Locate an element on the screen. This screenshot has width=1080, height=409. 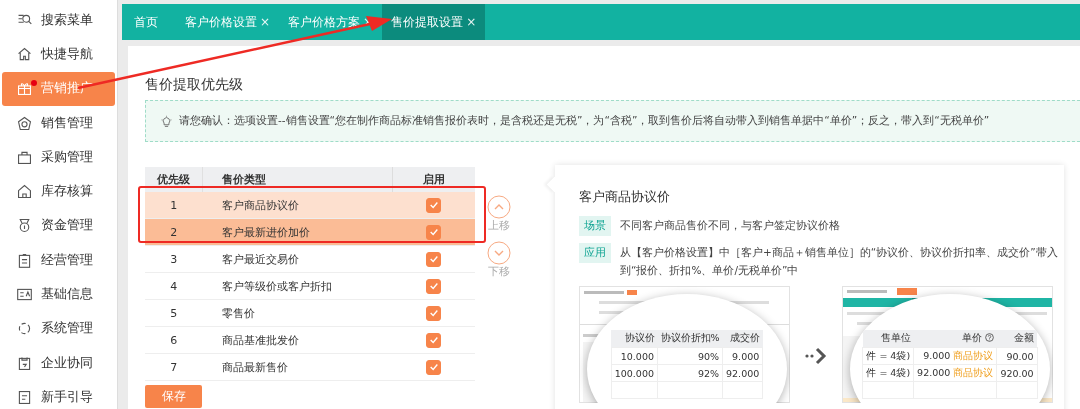
sidebar-item: 销售管理 is located at coordinates (58, 123).